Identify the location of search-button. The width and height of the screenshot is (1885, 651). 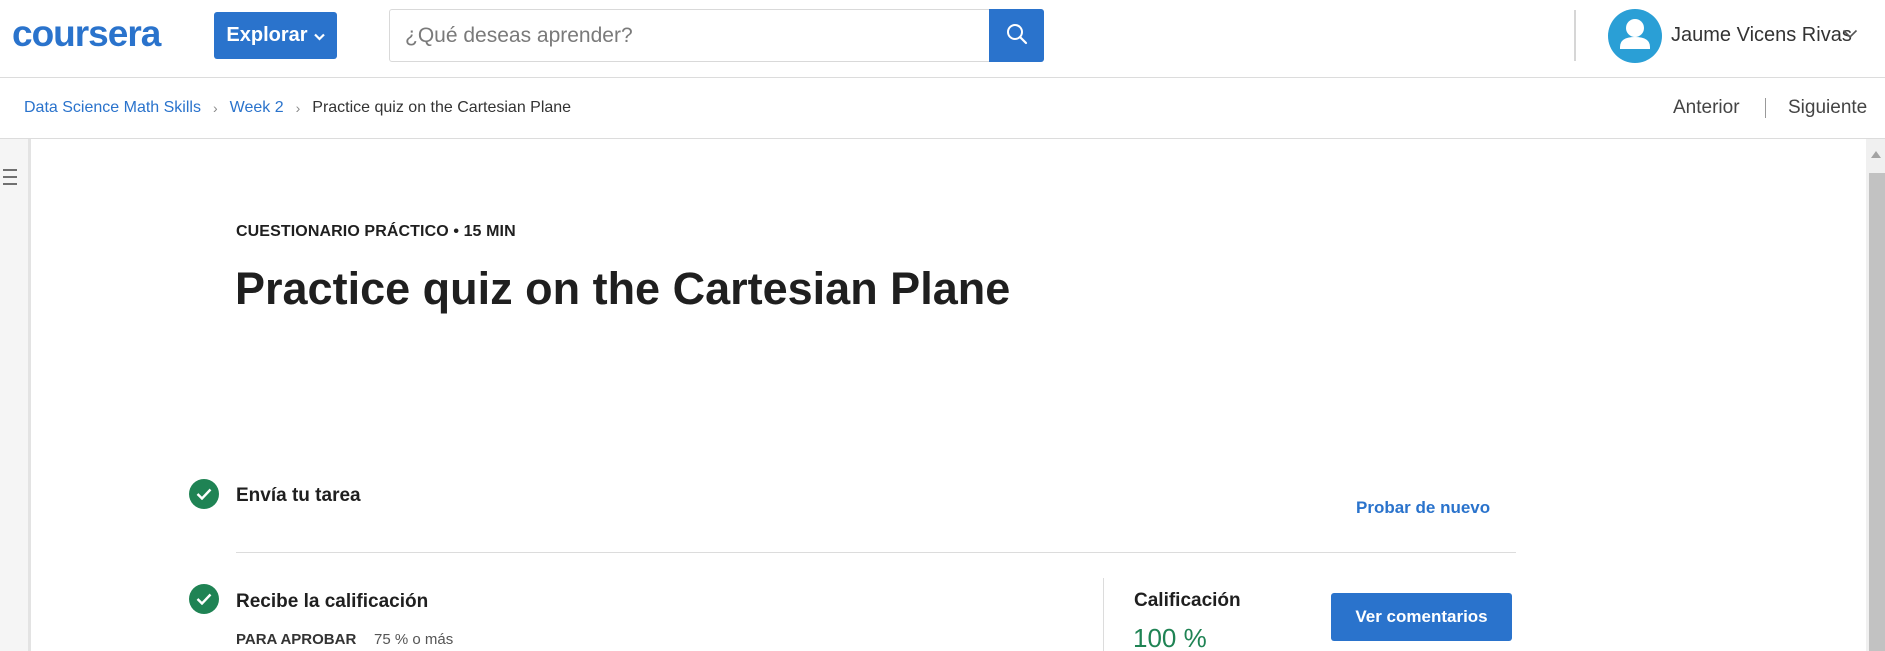
(1016, 35).